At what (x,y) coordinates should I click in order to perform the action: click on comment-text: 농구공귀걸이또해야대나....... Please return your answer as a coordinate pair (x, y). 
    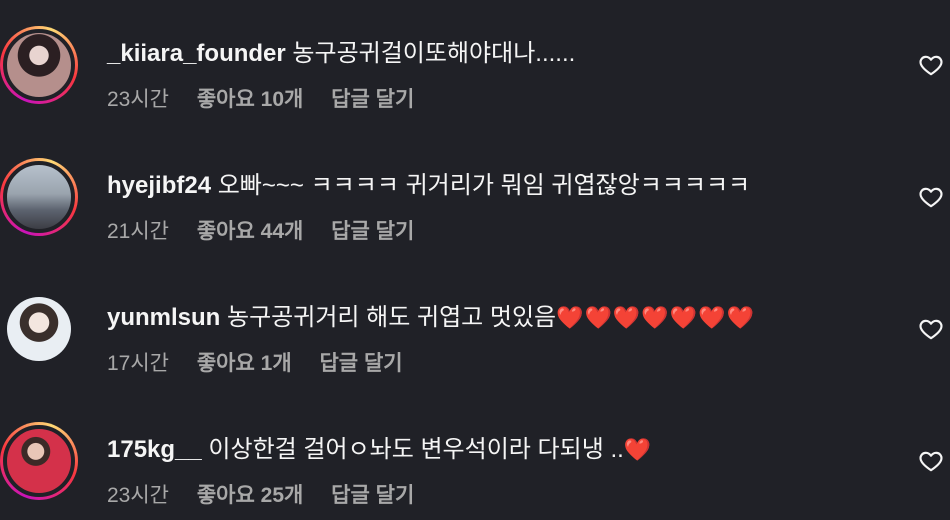
    Looking at the image, I should click on (434, 53).